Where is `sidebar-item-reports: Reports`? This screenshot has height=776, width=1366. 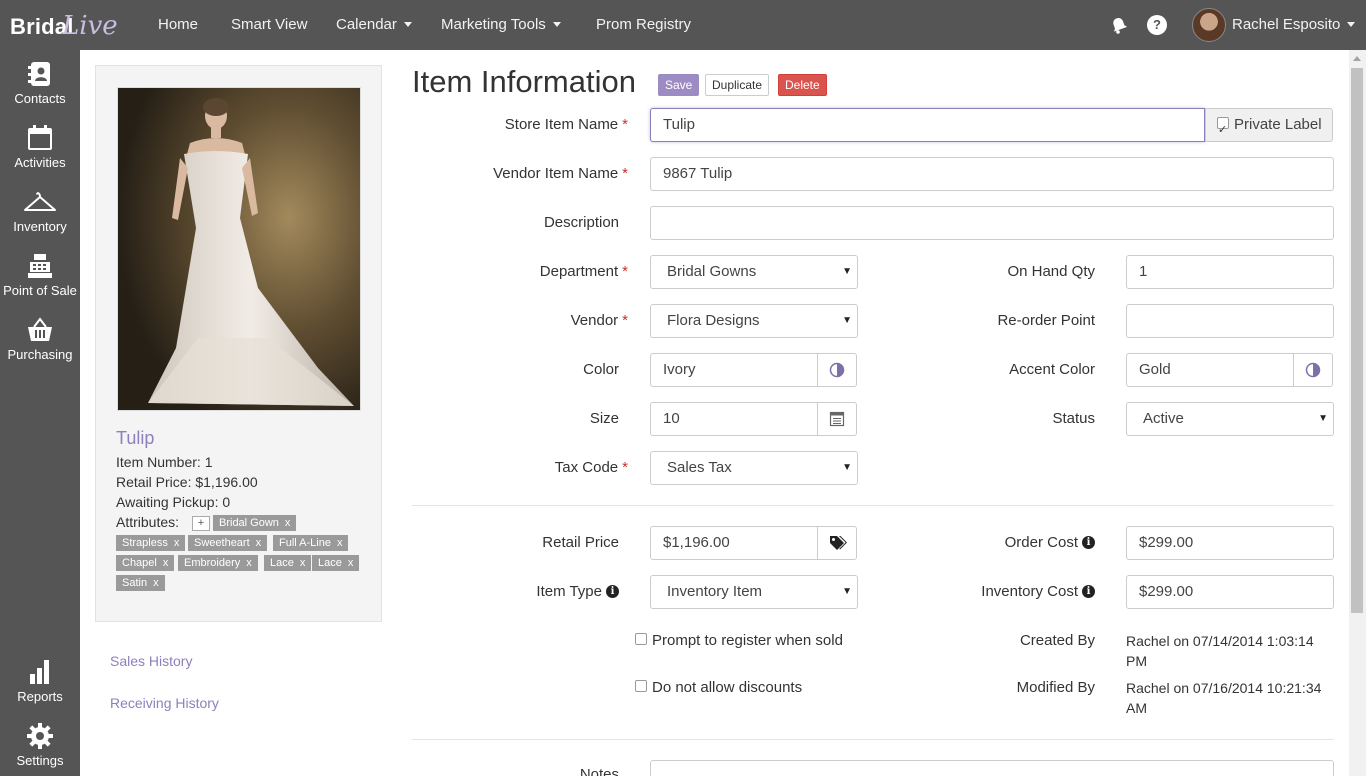 sidebar-item-reports: Reports is located at coordinates (40, 681).